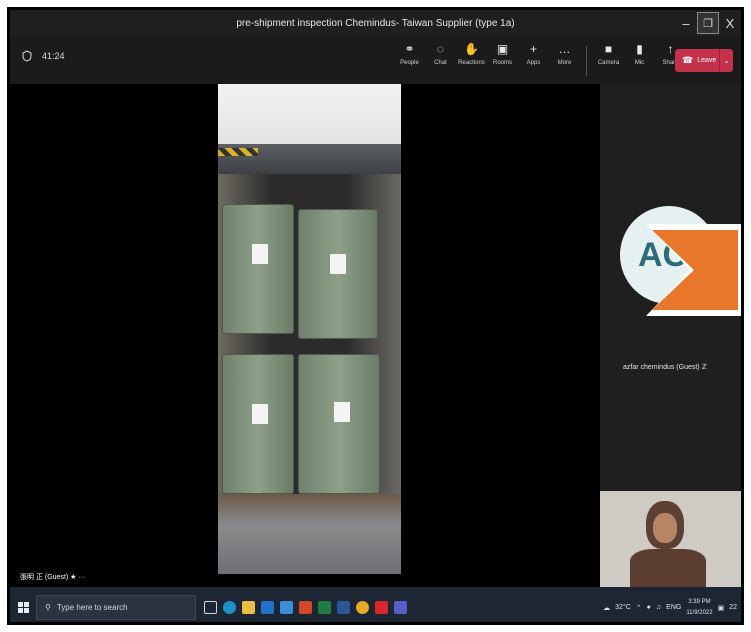  I want to click on chrome-icon, so click(362, 607).